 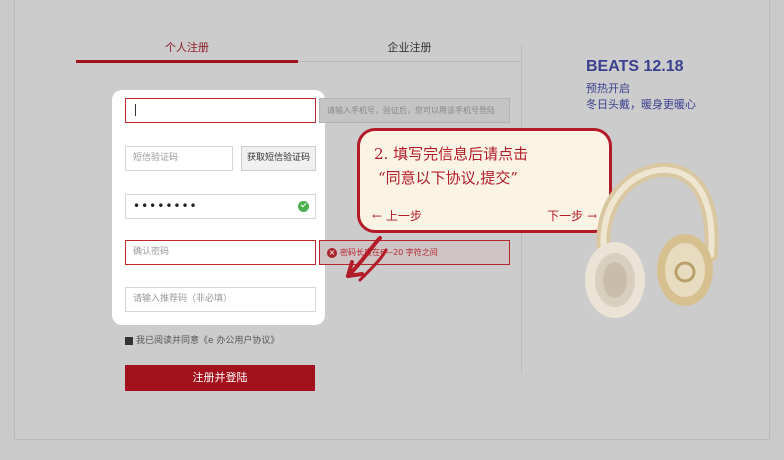 I want to click on tab-enterprise-registration: 企业注册, so click(x=409, y=50).